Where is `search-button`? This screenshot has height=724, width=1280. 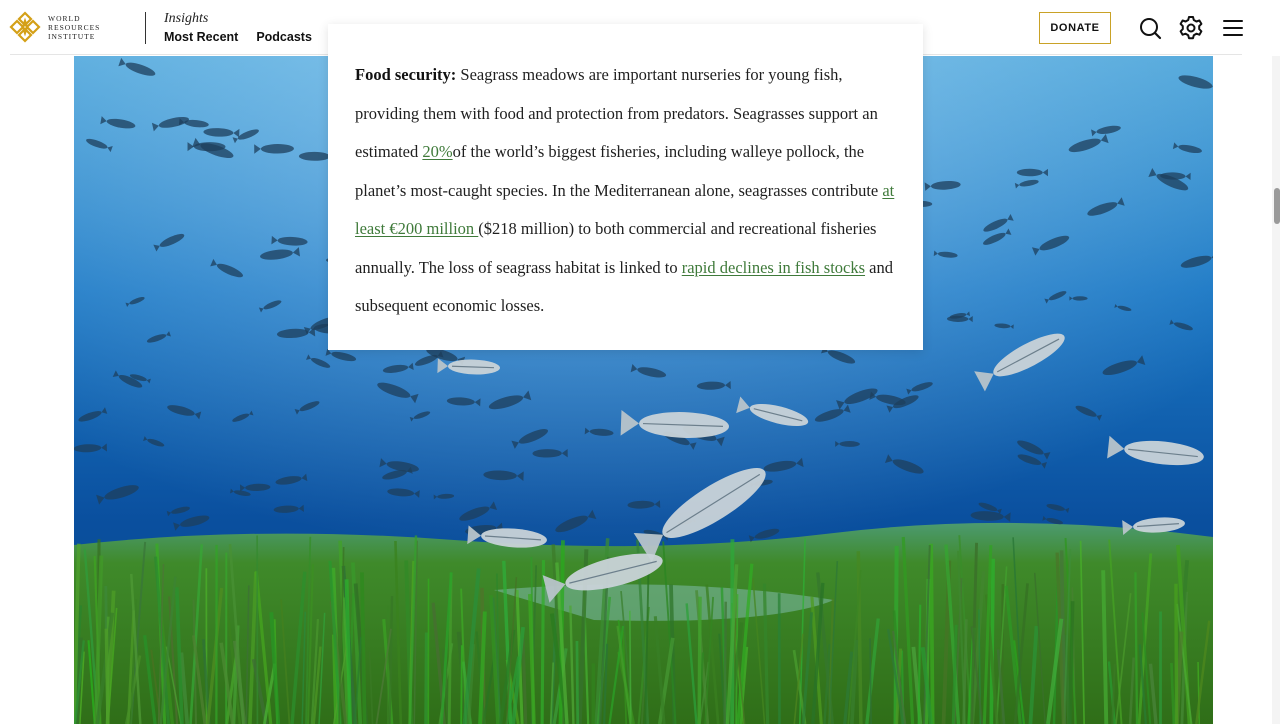 search-button is located at coordinates (1150, 28).